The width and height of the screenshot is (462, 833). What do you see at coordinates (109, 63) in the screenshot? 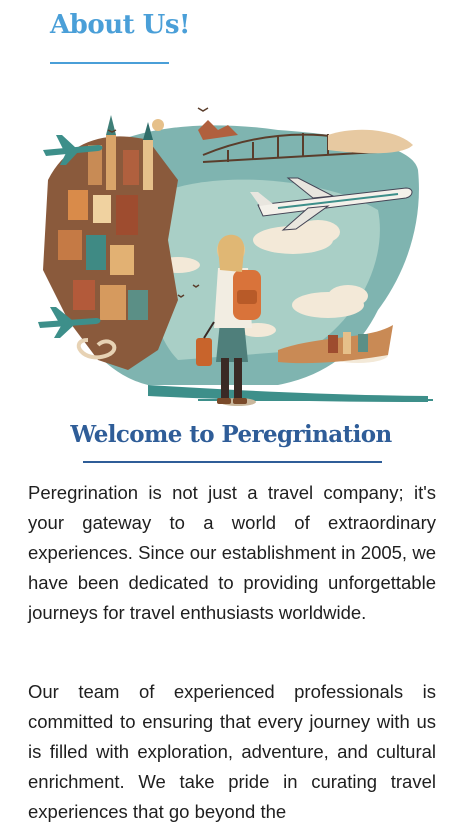
I see `heading-underline` at bounding box center [109, 63].